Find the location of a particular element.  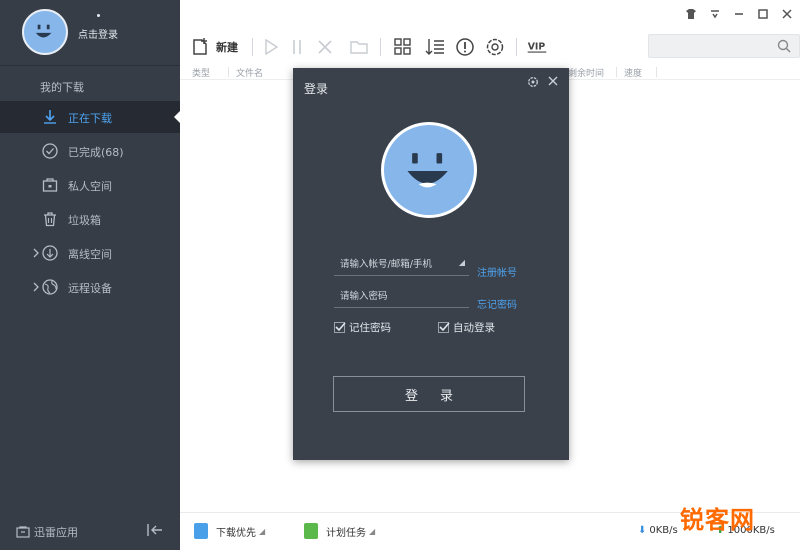

account-dropdown-icon: ◢ is located at coordinates (462, 262).